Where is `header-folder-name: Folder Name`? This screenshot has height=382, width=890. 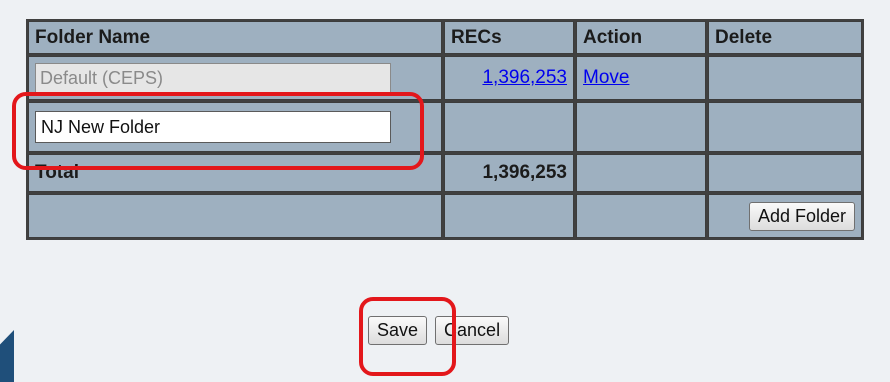 header-folder-name: Folder Name is located at coordinates (235, 37).